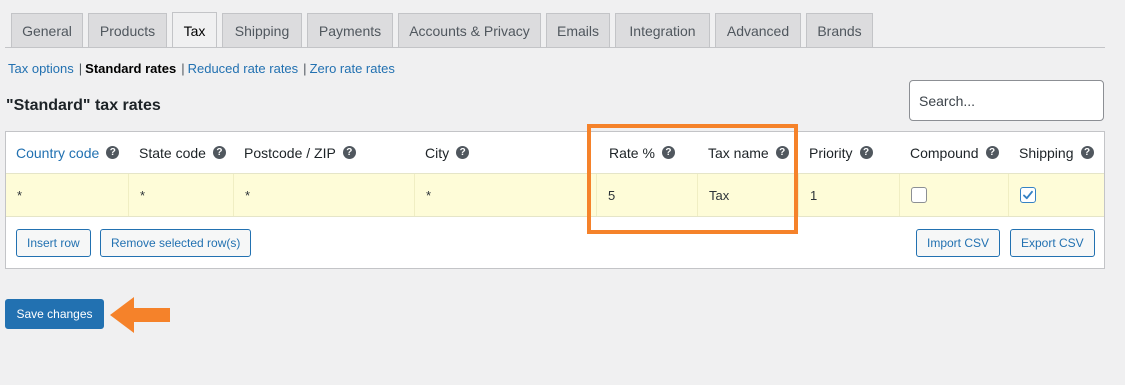  I want to click on arrow-left-icon, so click(140, 315).